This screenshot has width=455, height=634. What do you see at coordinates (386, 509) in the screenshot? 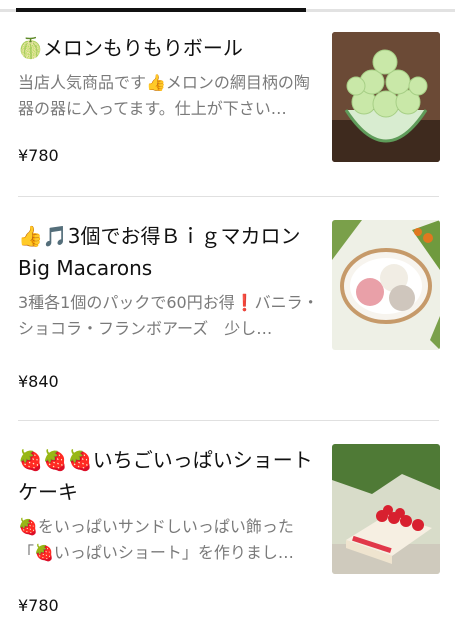
I see `strawberry-shortcake-photo` at bounding box center [386, 509].